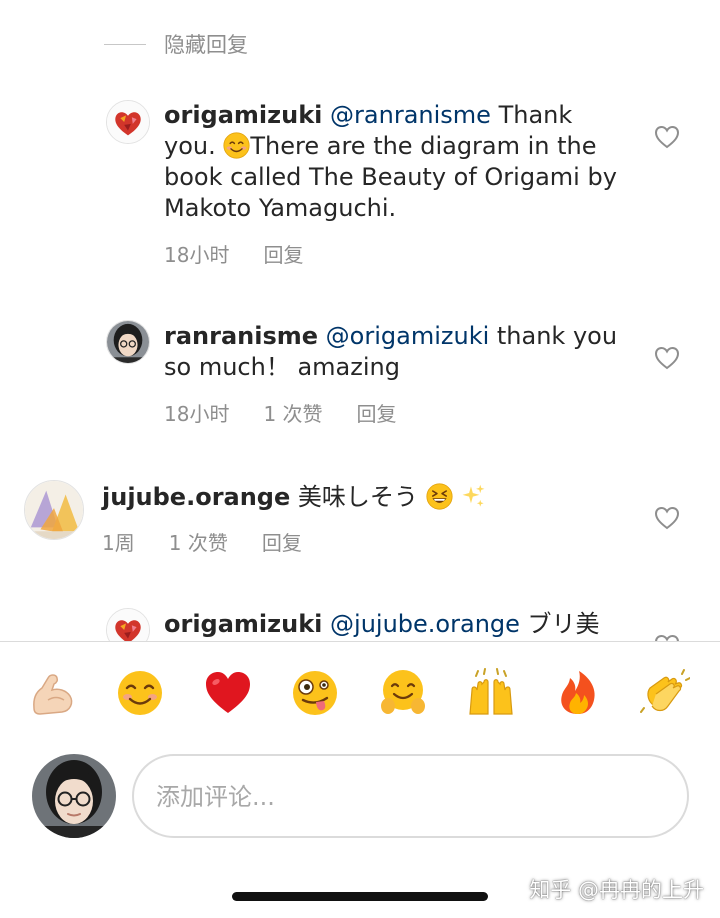 This screenshot has width=720, height=918. What do you see at coordinates (360, 896) in the screenshot?
I see `home-indicator` at bounding box center [360, 896].